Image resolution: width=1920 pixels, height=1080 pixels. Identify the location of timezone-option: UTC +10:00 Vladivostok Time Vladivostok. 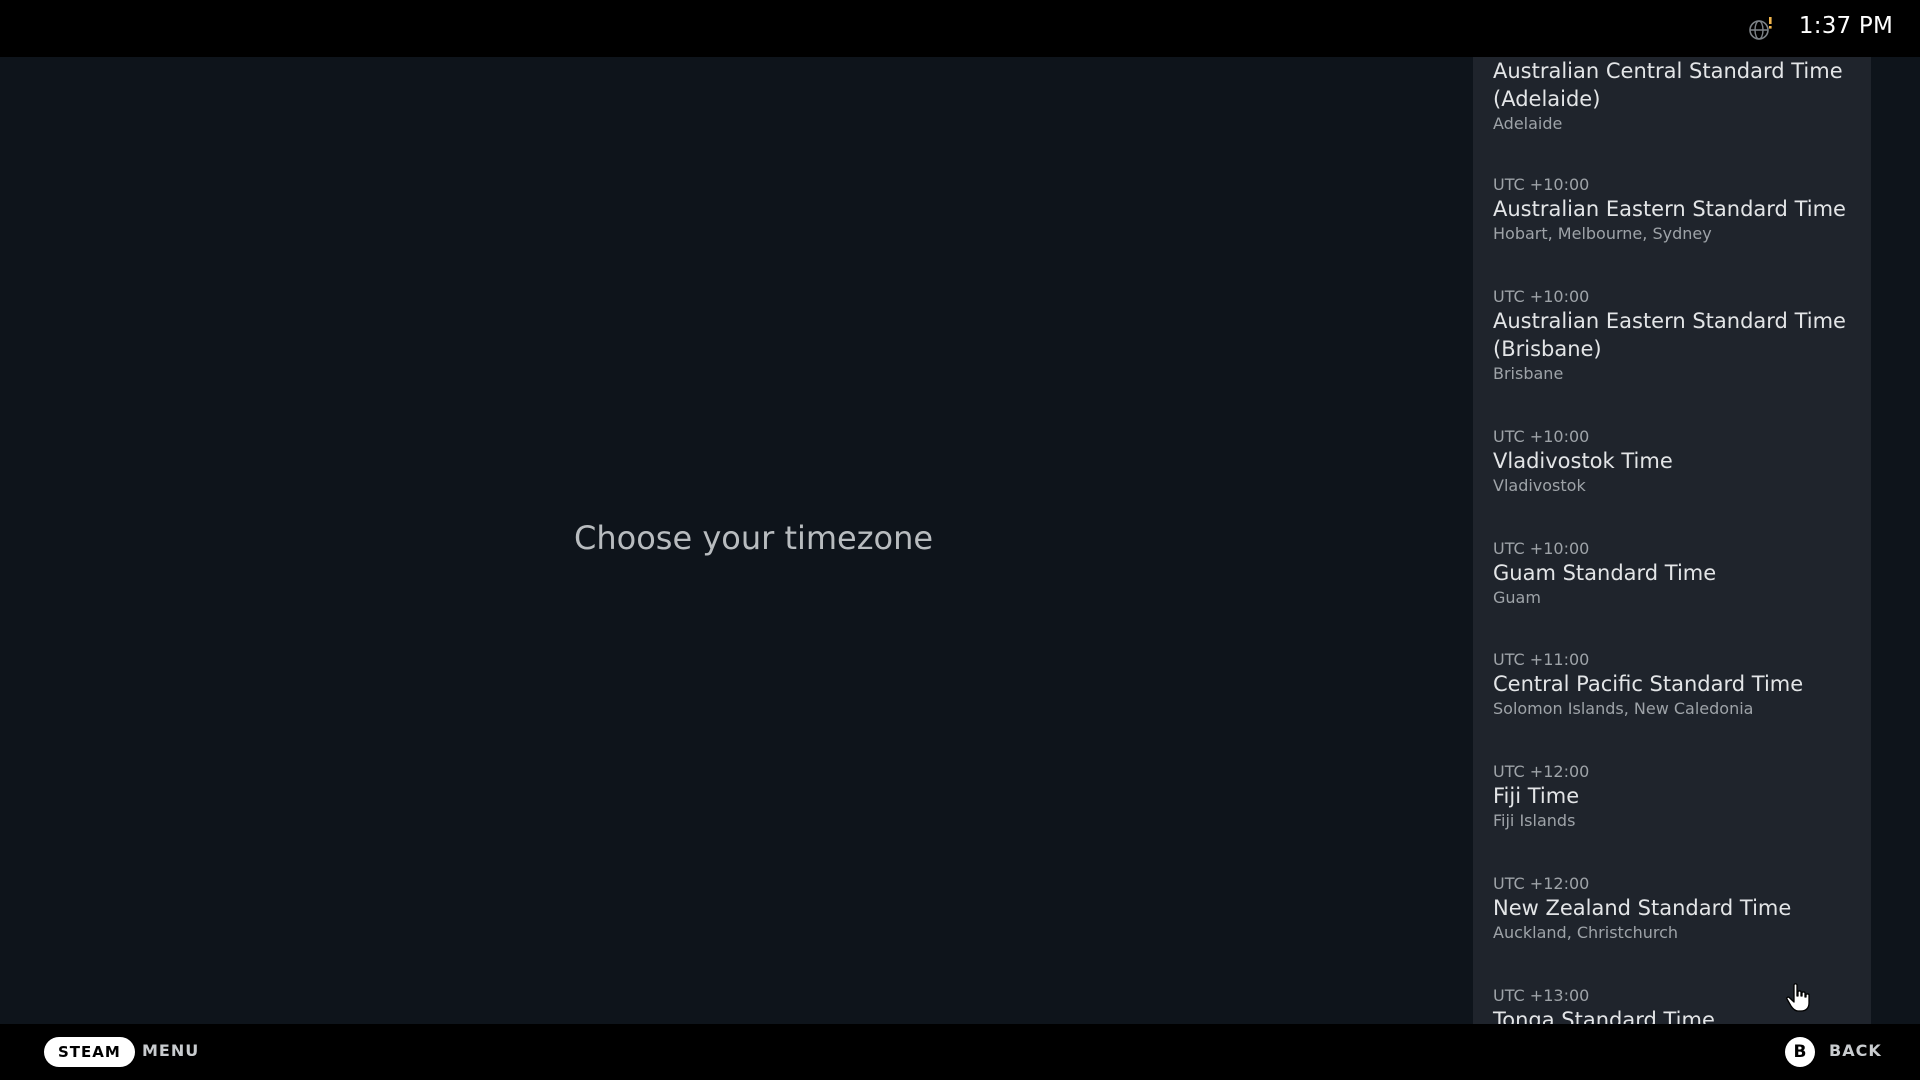
(1672, 456).